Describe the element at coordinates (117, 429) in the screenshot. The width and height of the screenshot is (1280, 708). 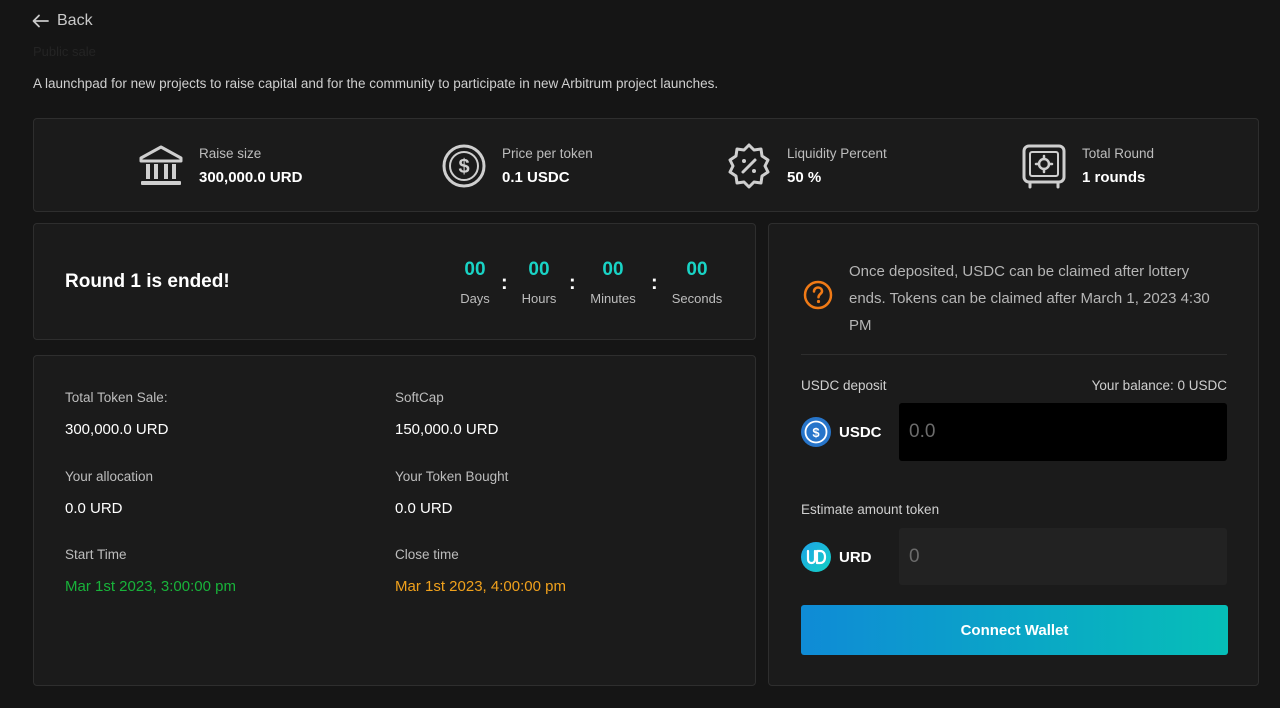
I see `total-token-sale-value: 300,000.0 URD` at that location.